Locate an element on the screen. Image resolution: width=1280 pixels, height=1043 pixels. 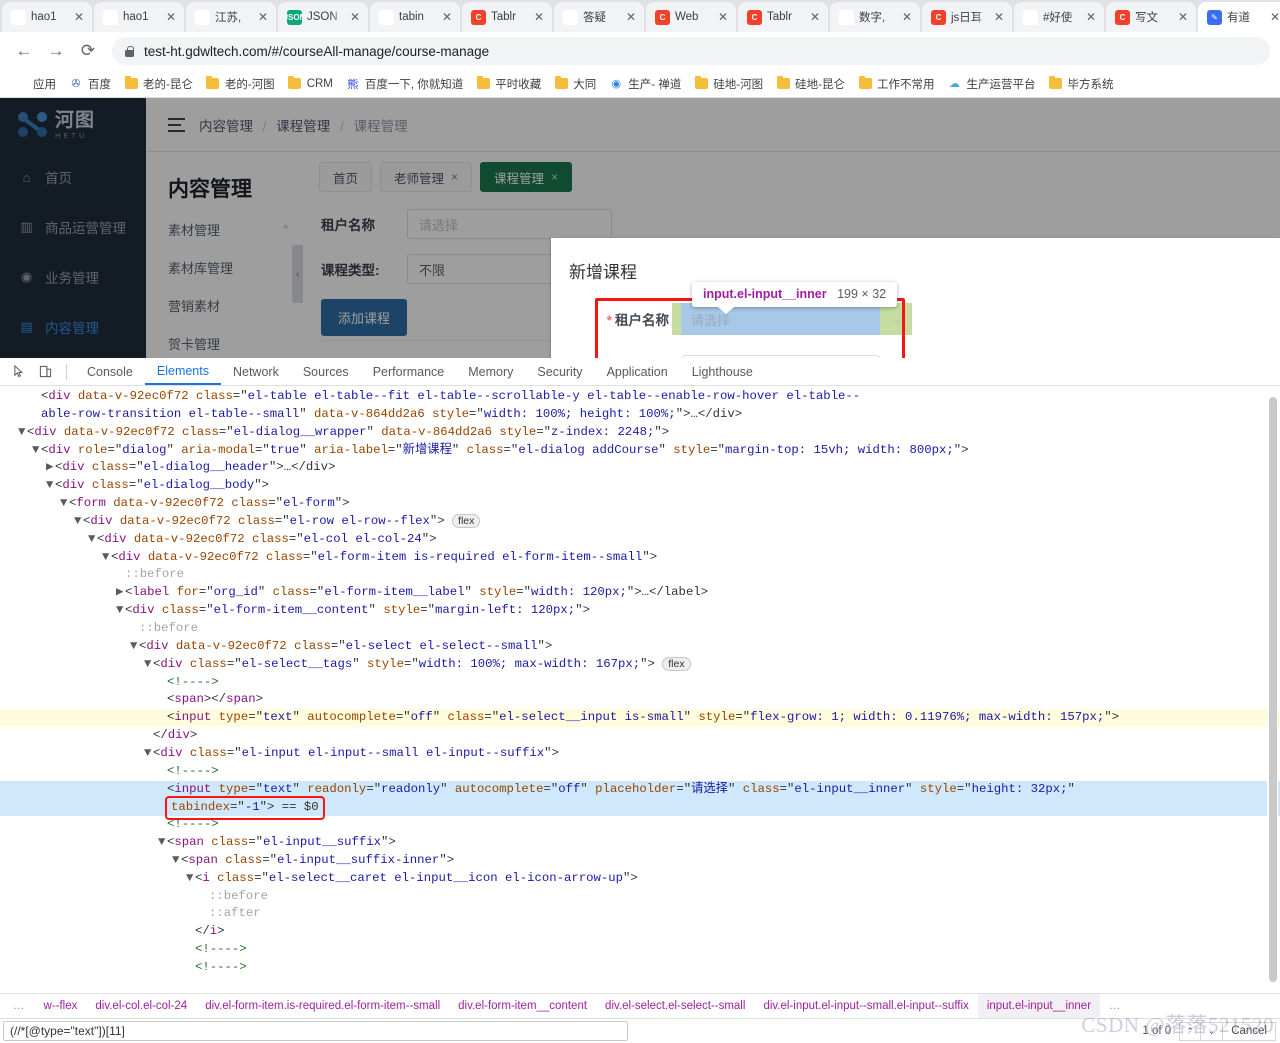
devtools-tab: Application is located at coordinates (637, 371).